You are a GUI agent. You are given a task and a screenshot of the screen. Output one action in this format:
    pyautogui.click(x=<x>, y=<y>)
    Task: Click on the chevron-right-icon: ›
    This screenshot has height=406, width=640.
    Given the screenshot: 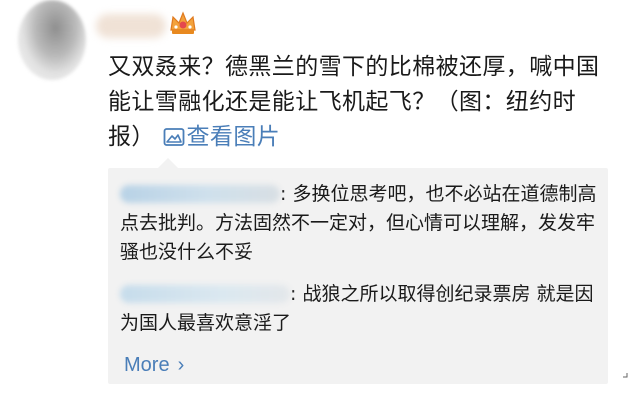 What is the action you would take?
    pyautogui.click(x=181, y=365)
    